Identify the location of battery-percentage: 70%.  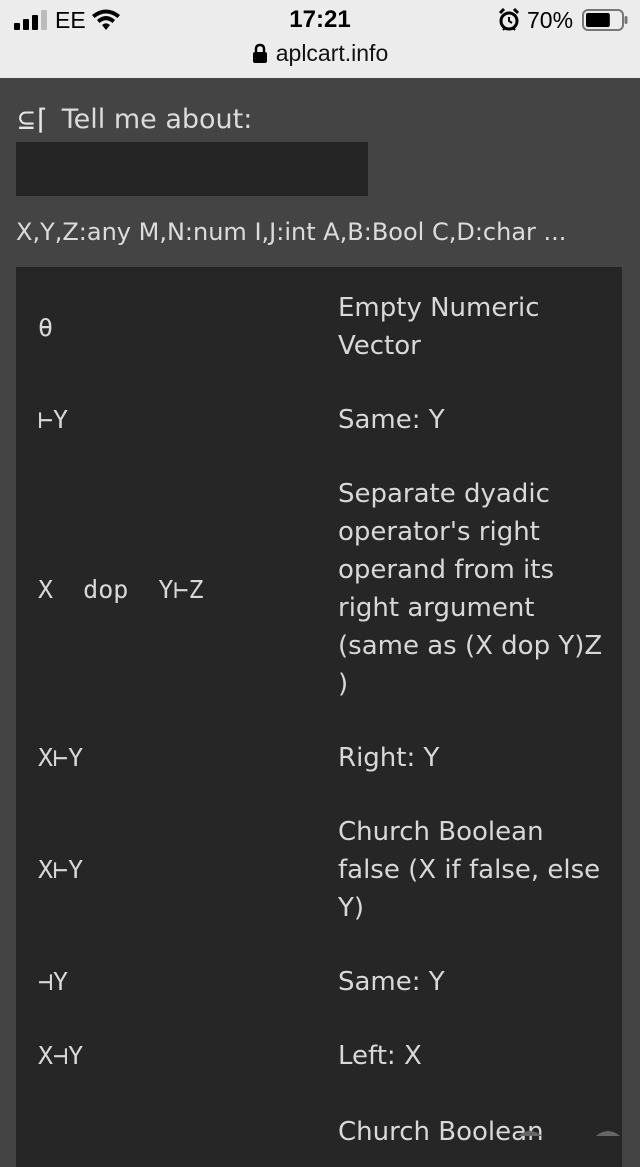
(550, 20).